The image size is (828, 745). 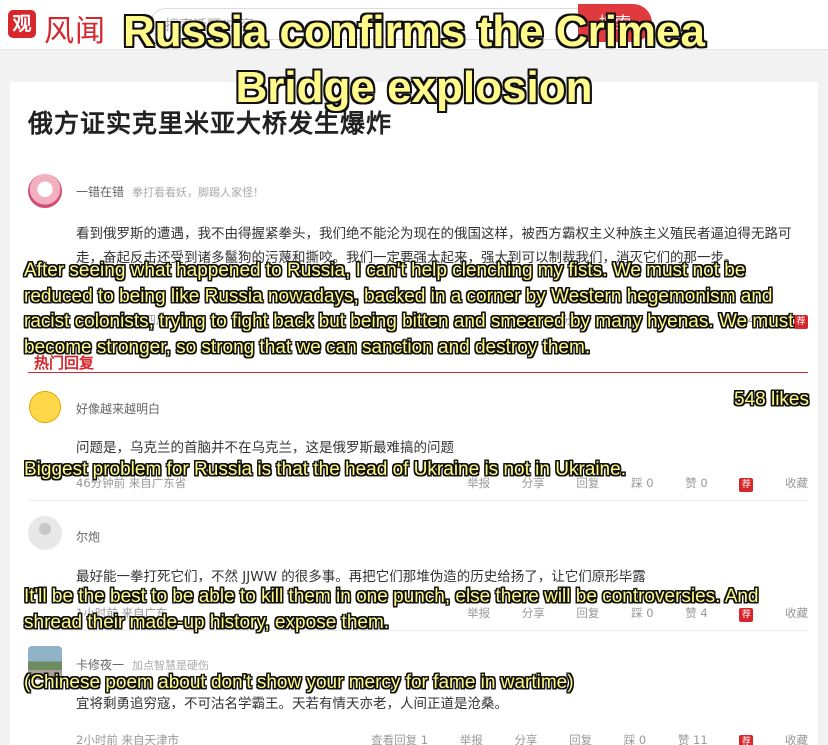 What do you see at coordinates (198, 192) in the screenshot?
I see `user-motto: 拳打看看妖，脚踢人家怪！` at bounding box center [198, 192].